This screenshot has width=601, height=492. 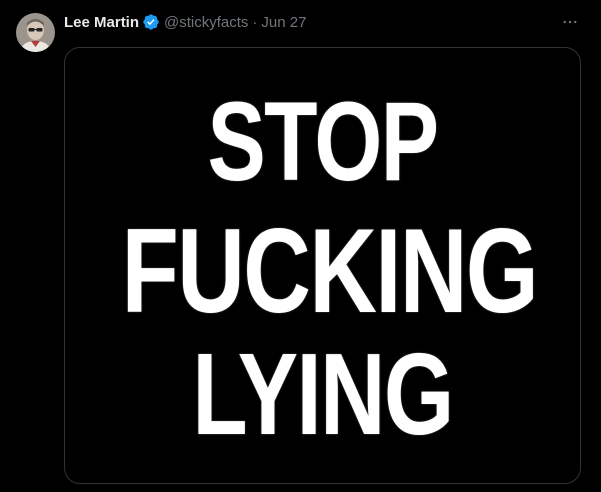 What do you see at coordinates (570, 22) in the screenshot?
I see `more-options-icon` at bounding box center [570, 22].